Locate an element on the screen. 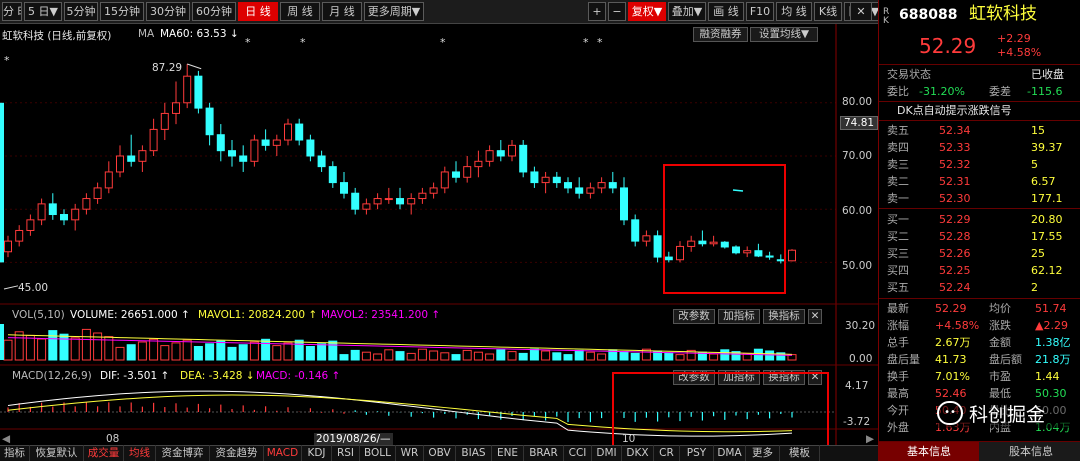  indicator-tab-19: PSY is located at coordinates (697, 453).